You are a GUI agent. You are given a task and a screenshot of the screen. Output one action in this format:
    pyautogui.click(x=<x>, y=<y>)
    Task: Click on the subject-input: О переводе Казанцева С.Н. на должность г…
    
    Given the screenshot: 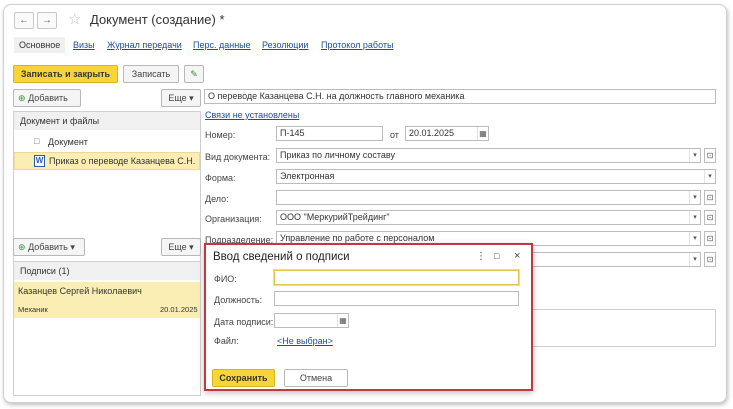 What is the action you would take?
    pyautogui.click(x=460, y=96)
    